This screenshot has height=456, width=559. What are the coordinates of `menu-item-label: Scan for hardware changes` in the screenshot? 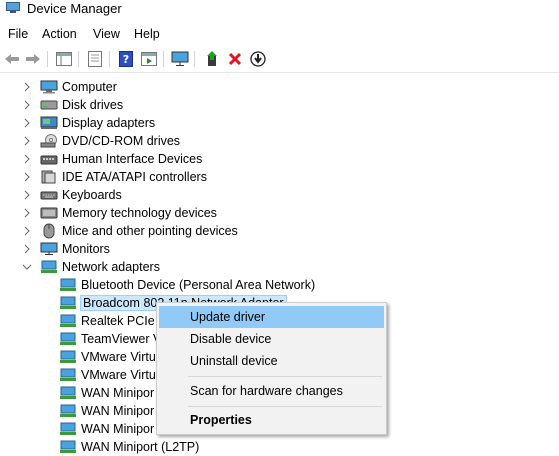 It's located at (266, 391).